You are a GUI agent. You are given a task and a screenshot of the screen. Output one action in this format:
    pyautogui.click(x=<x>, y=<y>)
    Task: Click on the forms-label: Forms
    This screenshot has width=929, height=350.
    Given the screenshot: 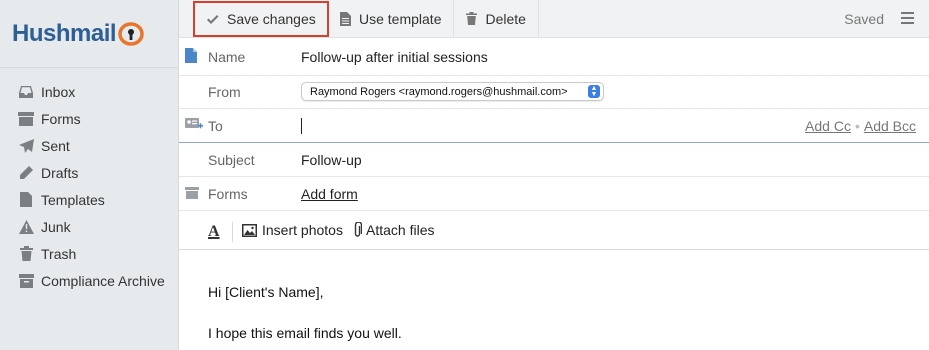 What is the action you would take?
    pyautogui.click(x=228, y=193)
    